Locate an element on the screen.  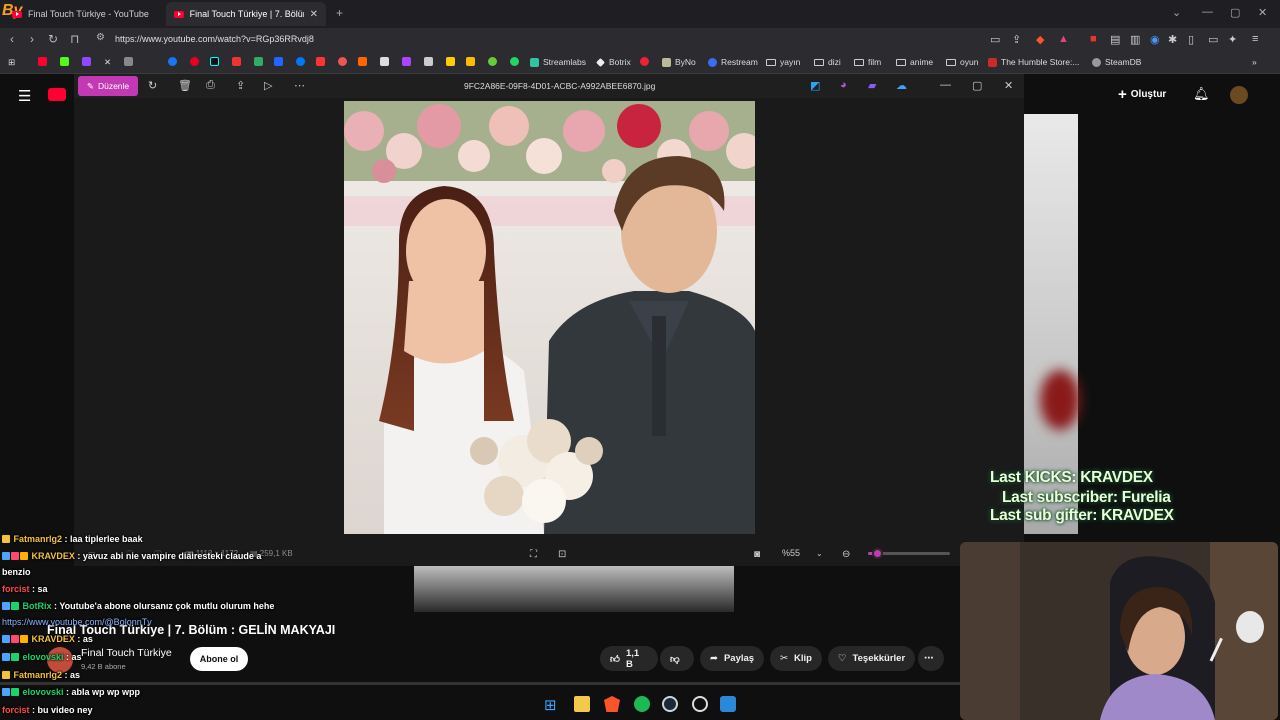
extension-icon: ◉ is located at coordinates (1155, 39).